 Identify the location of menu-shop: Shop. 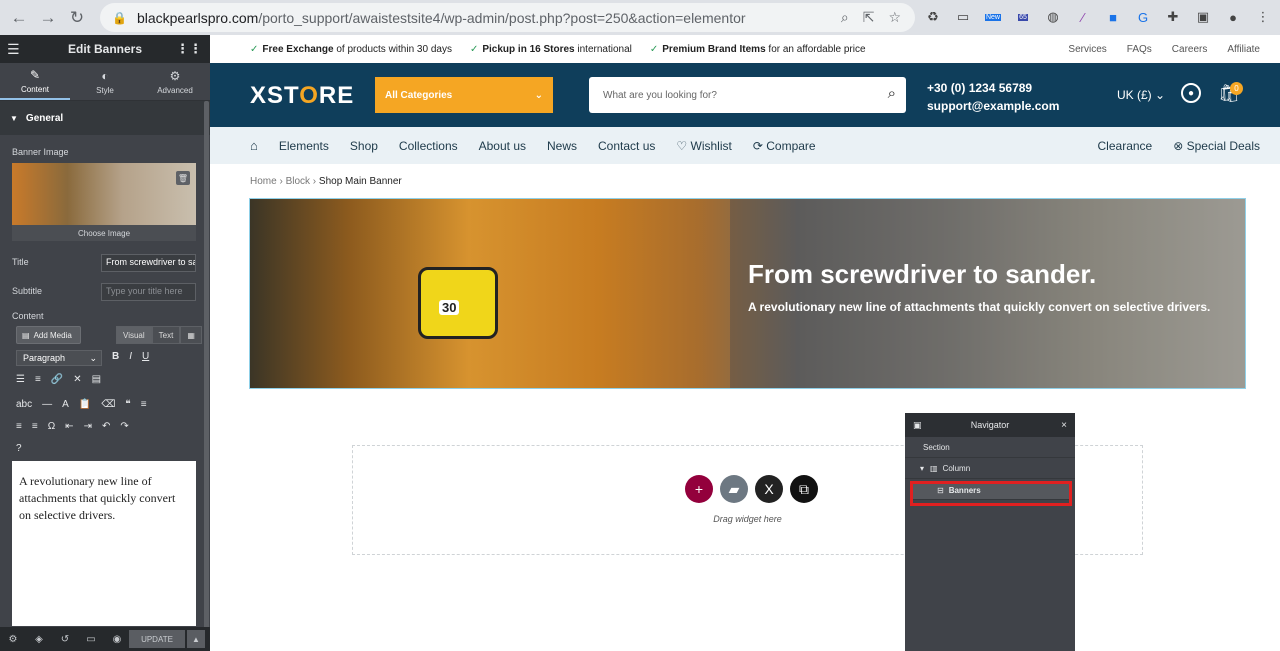
(364, 146).